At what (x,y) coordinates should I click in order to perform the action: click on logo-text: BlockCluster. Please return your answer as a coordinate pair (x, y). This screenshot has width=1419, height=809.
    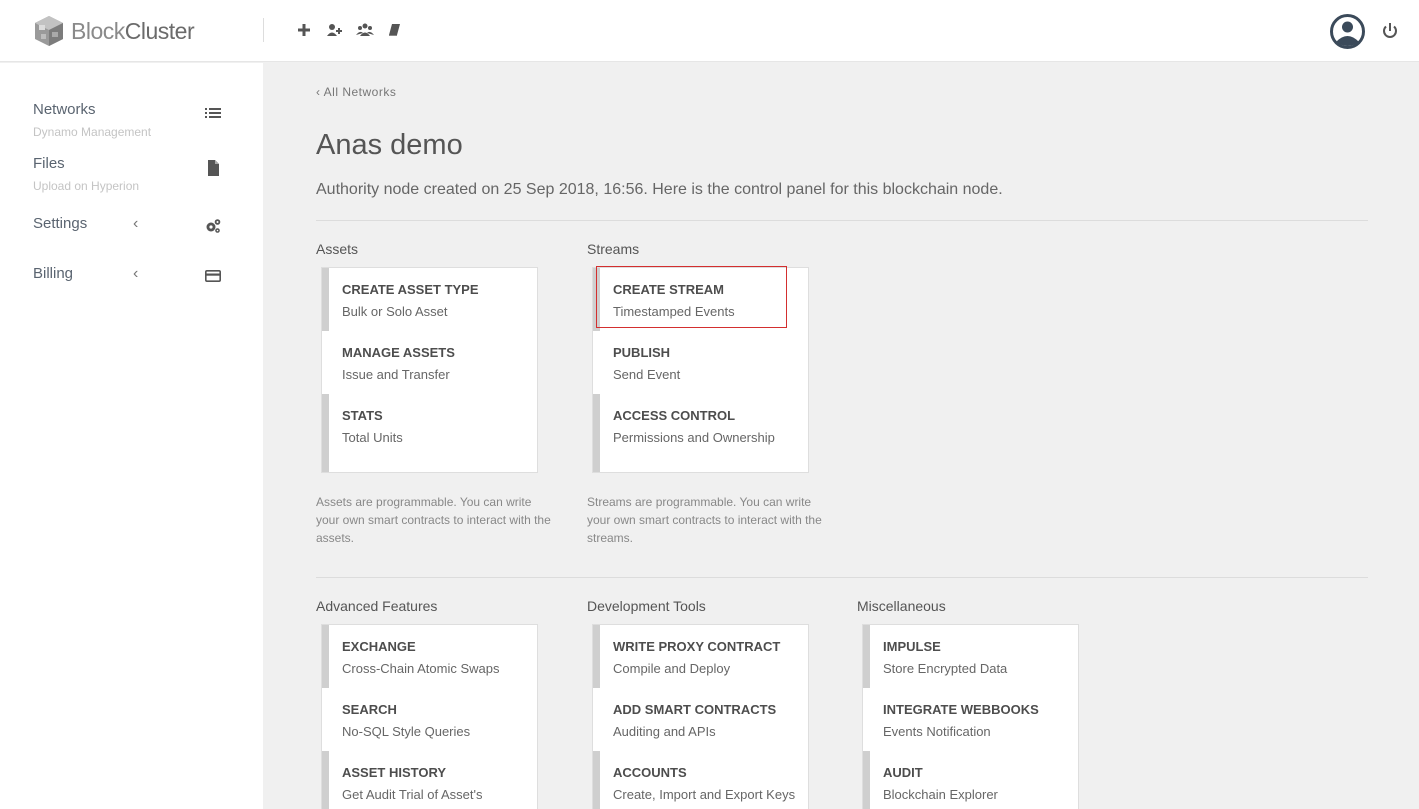
    Looking at the image, I should click on (133, 31).